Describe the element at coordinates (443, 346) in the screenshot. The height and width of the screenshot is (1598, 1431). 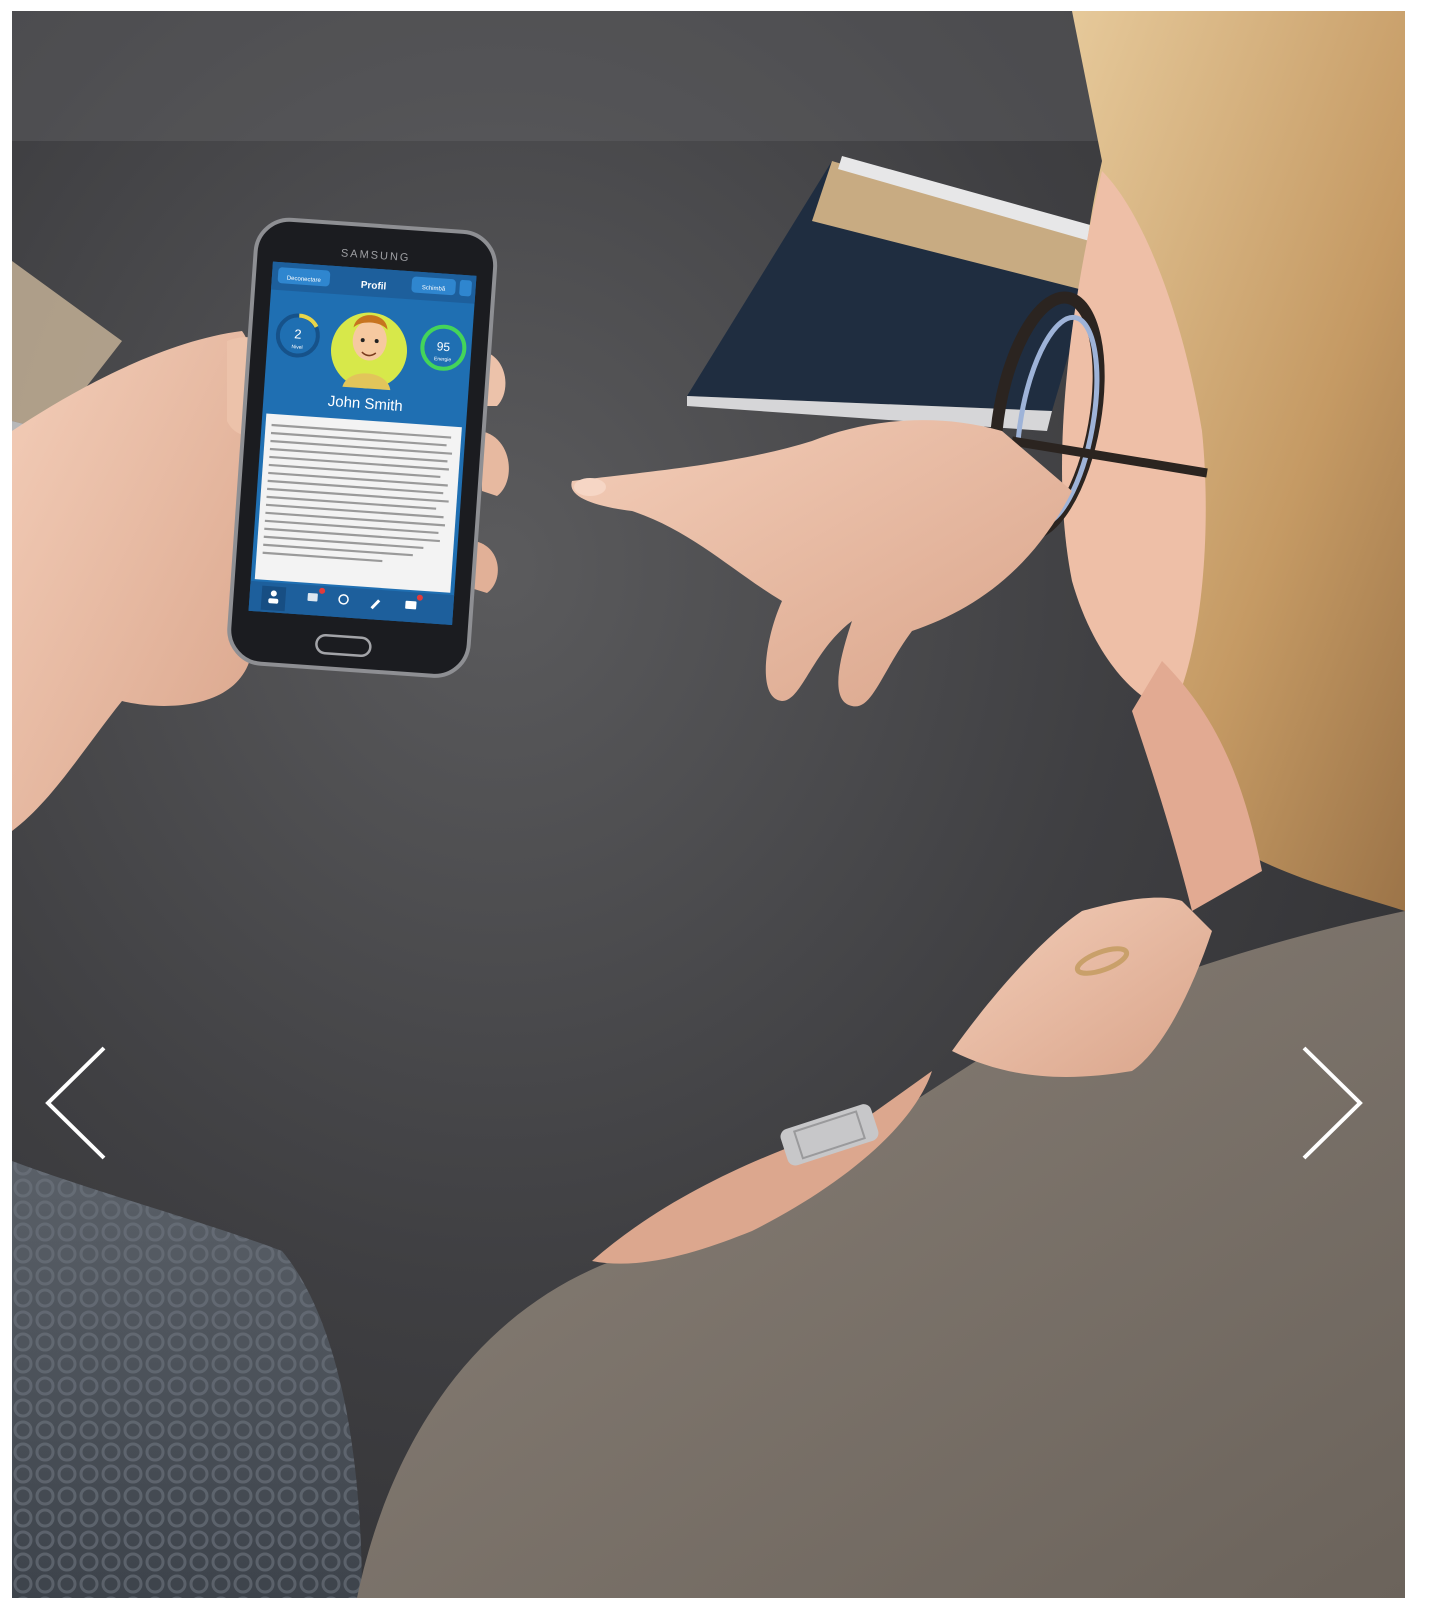
I see `svg-text: 95` at that location.